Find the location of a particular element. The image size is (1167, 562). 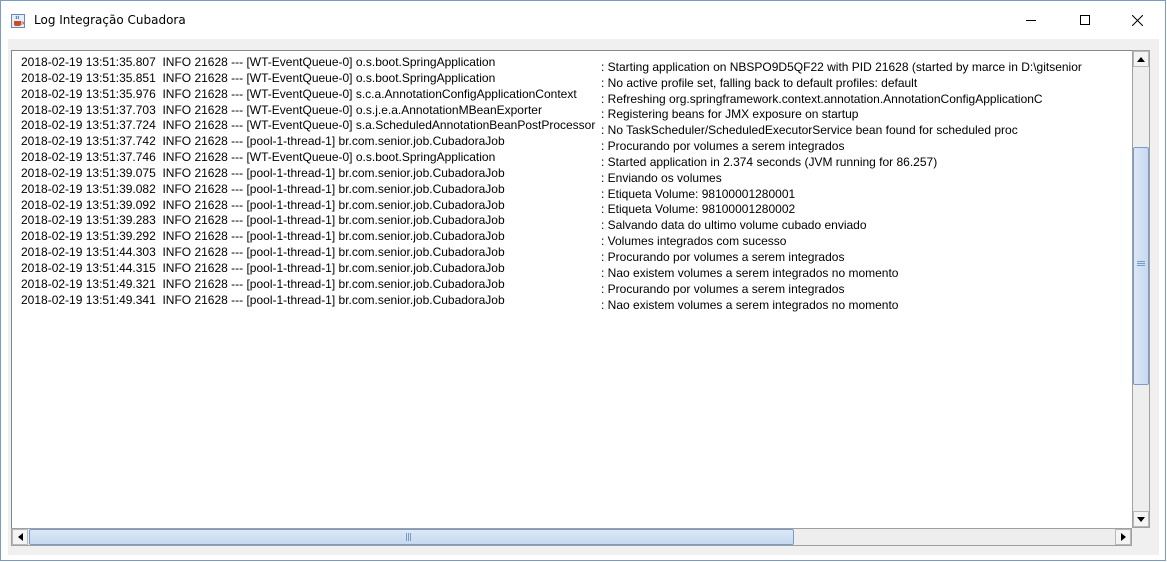

minimize-button is located at coordinates (1031, 20).